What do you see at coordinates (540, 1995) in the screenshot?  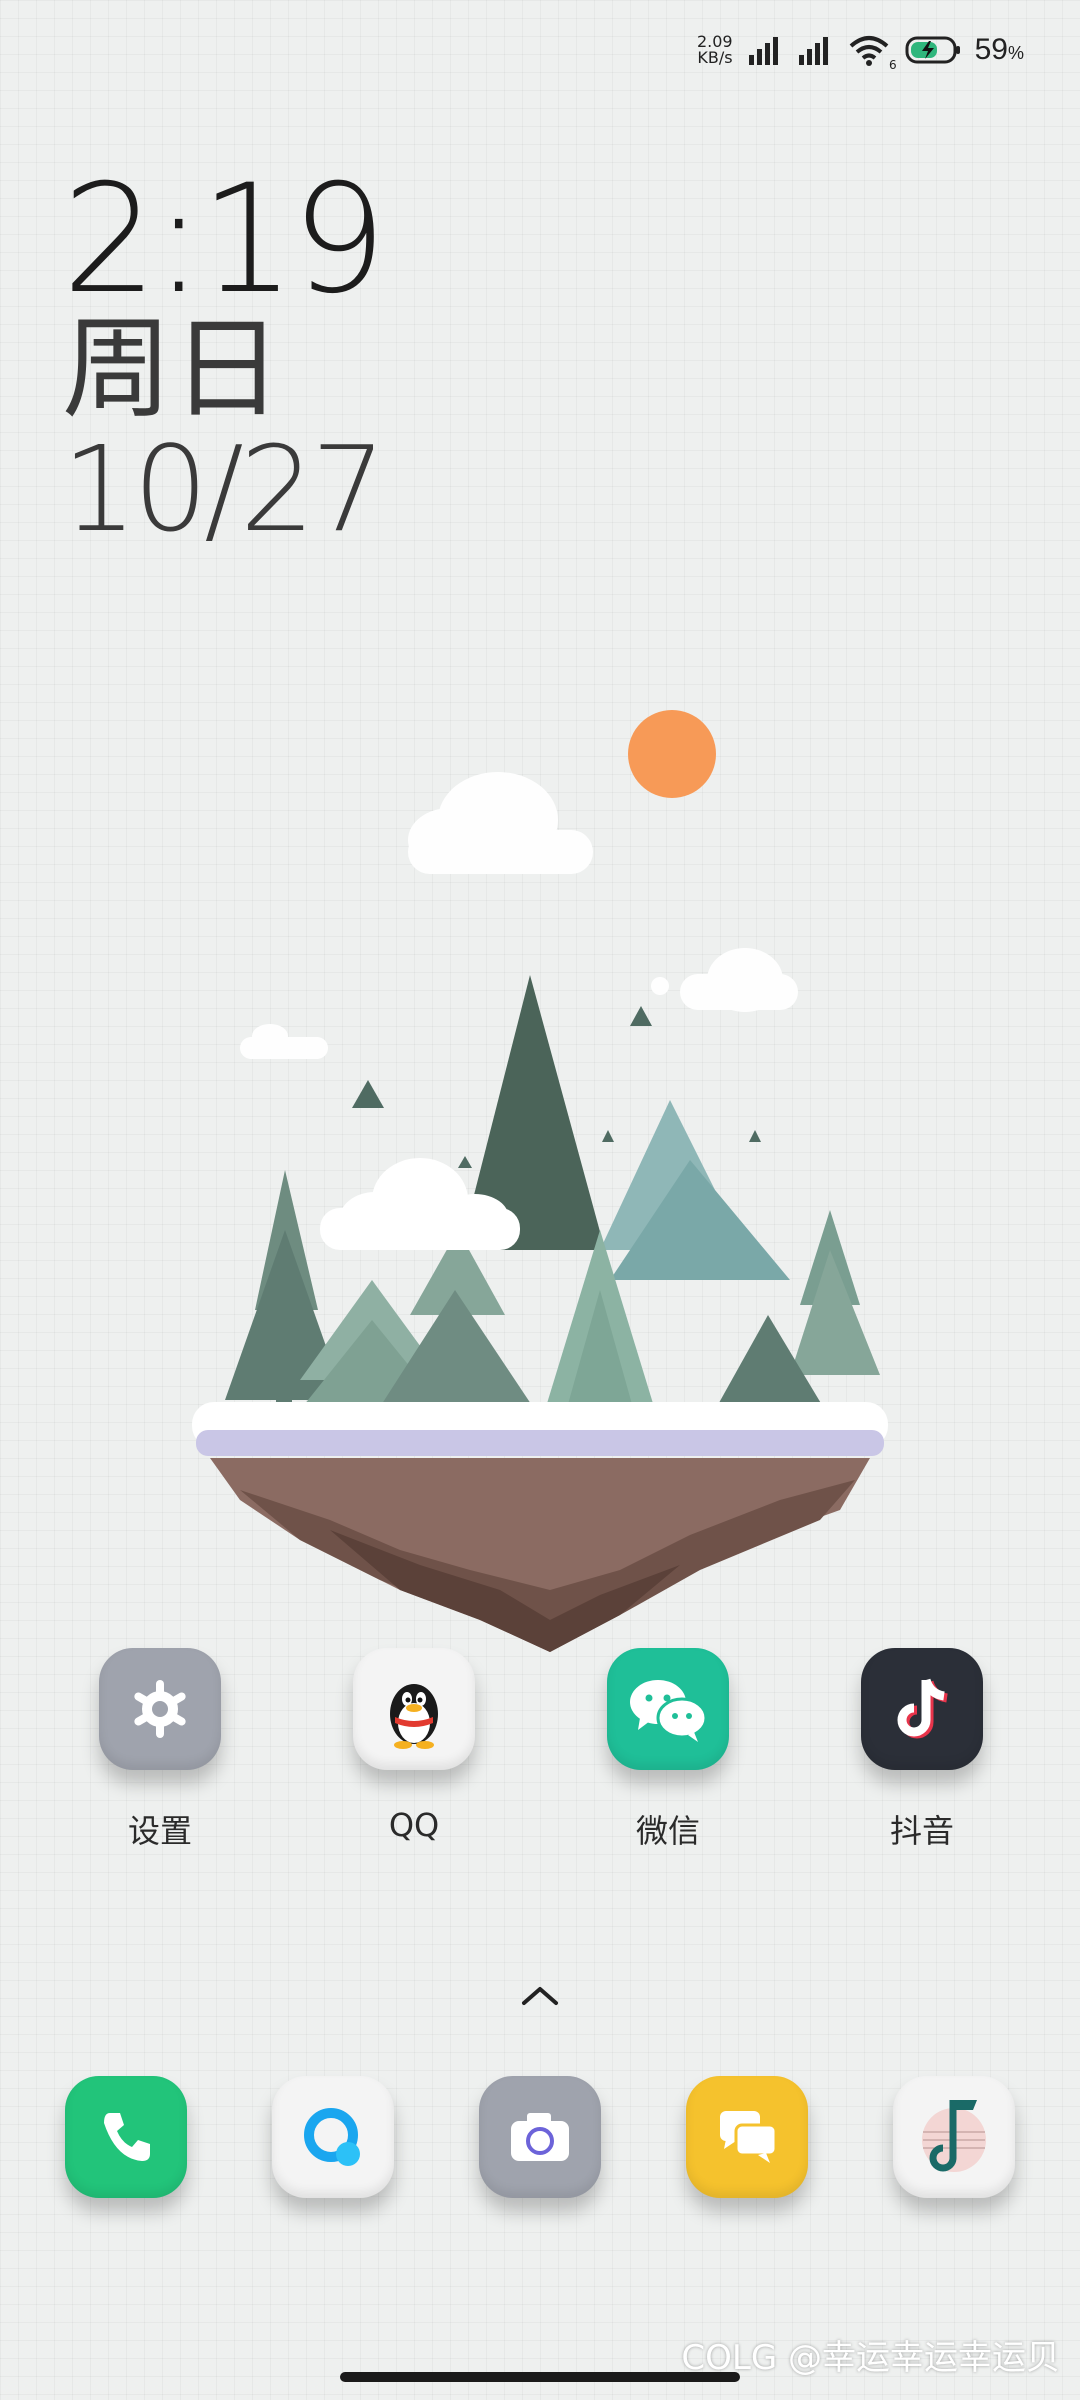 I see `chevron-up-icon` at bounding box center [540, 1995].